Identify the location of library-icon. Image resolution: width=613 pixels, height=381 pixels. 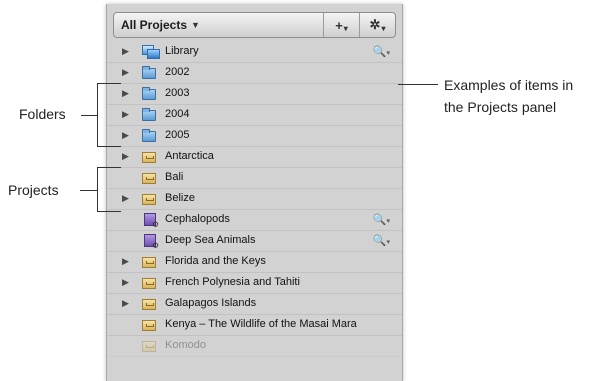
(151, 52).